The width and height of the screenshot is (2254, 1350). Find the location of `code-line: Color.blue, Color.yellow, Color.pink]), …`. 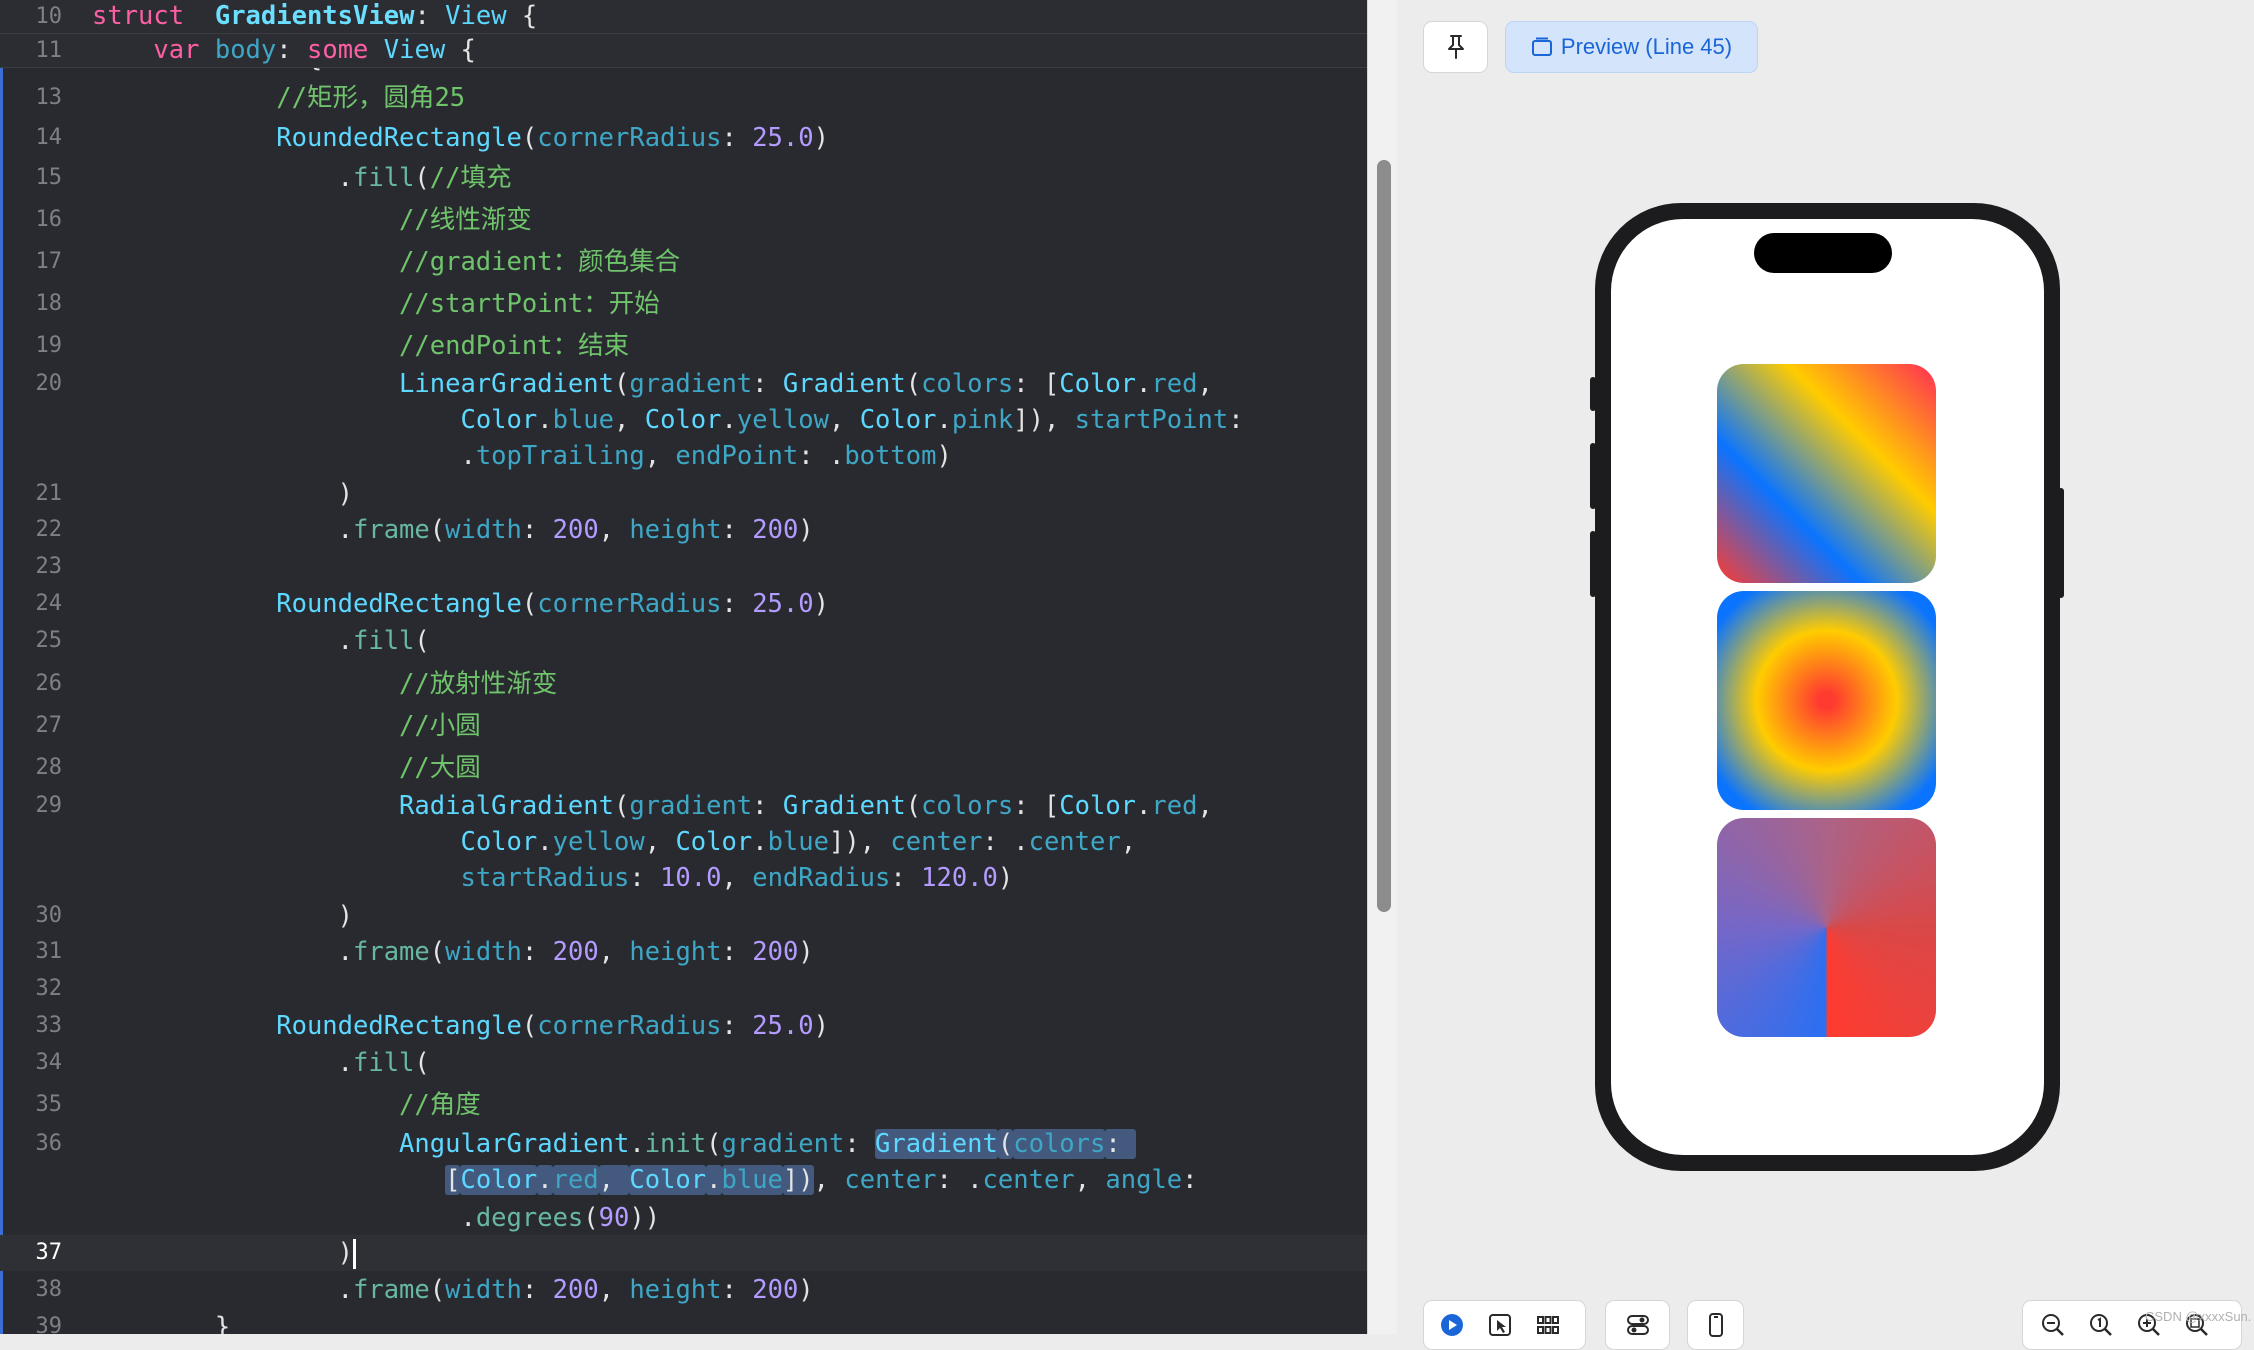

code-line: Color.blue, Color.yellow, Color.pink]), … is located at coordinates (683, 420).